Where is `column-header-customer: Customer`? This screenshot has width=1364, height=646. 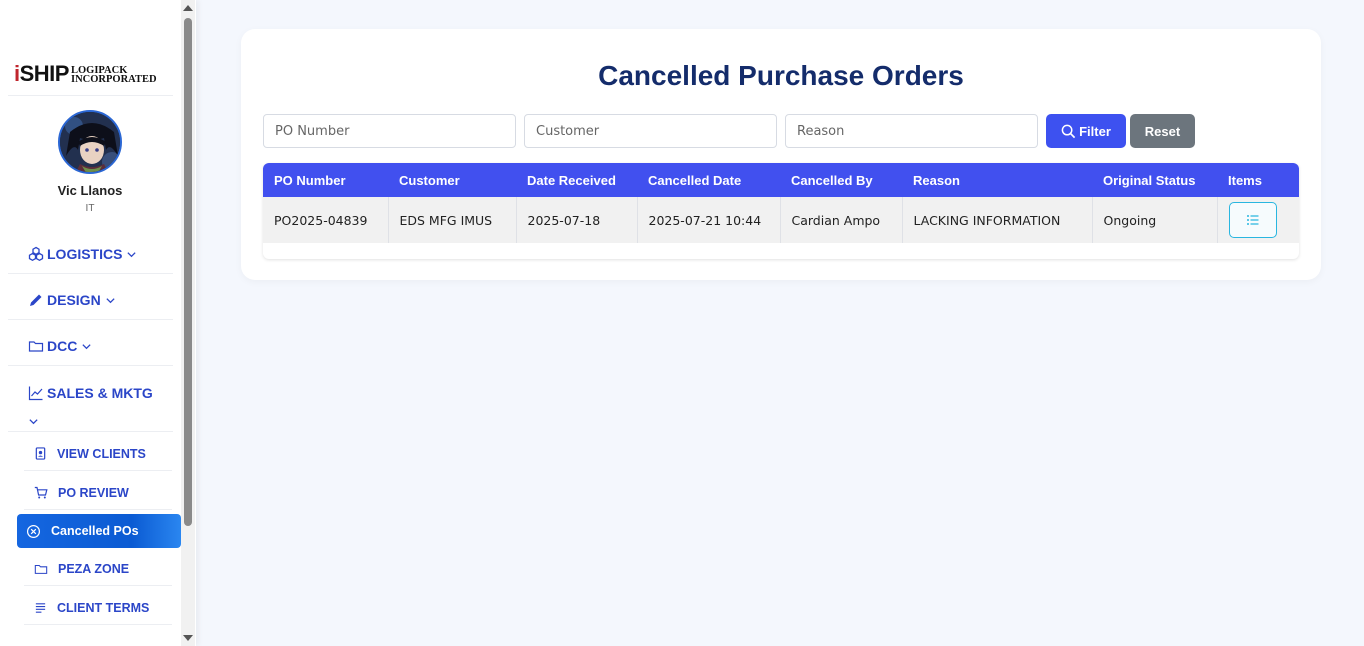 column-header-customer: Customer is located at coordinates (429, 180).